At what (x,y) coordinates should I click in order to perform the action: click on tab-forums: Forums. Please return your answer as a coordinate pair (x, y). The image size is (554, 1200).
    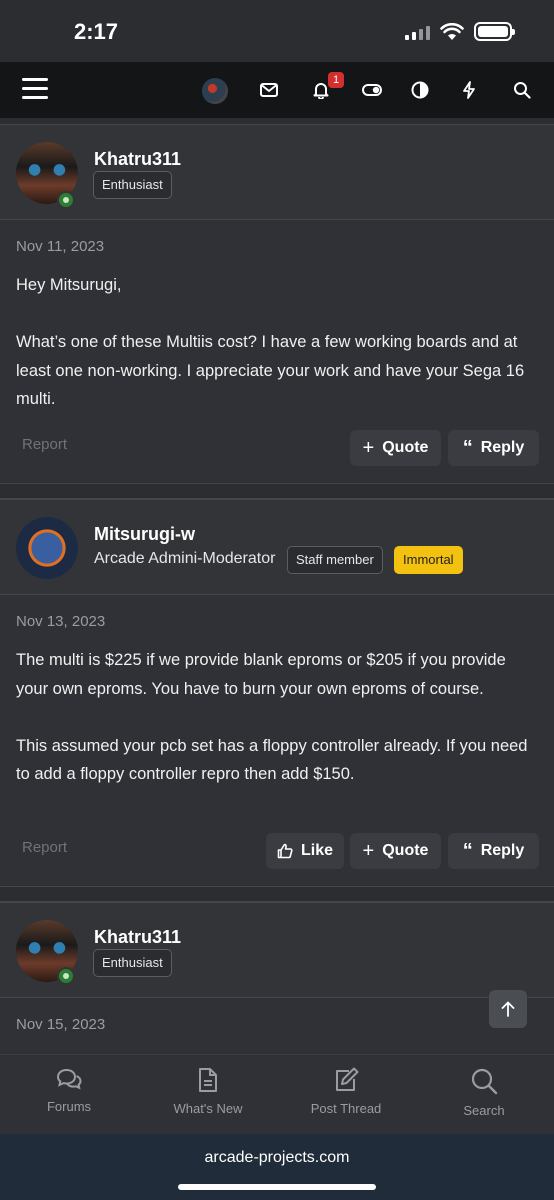
    Looking at the image, I should click on (69, 1090).